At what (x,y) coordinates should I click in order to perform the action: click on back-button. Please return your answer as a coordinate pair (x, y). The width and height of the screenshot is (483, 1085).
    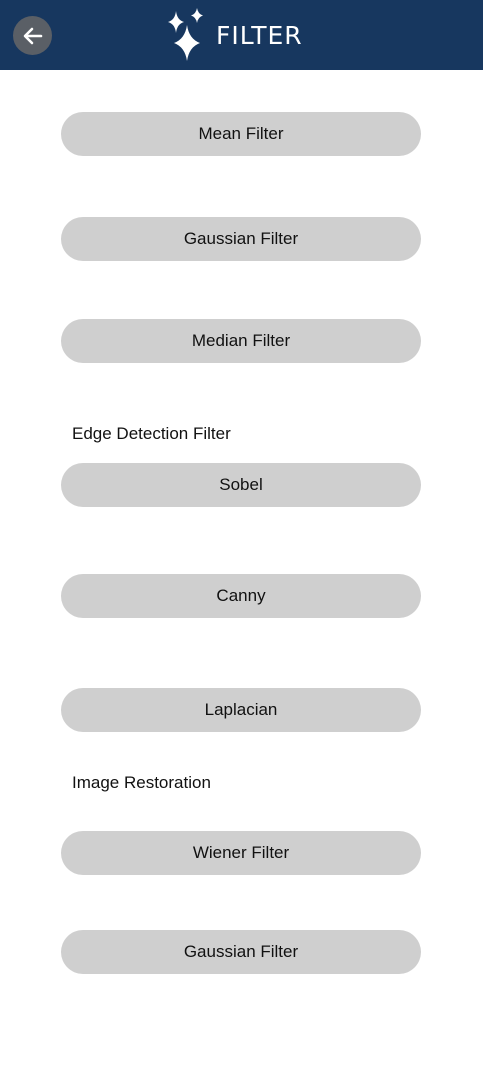
    Looking at the image, I should click on (32, 35).